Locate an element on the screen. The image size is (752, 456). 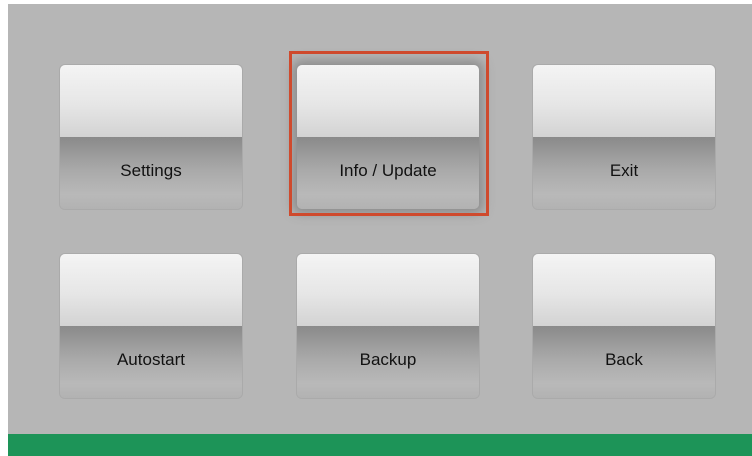
exit-button: Exit is located at coordinates (624, 137).